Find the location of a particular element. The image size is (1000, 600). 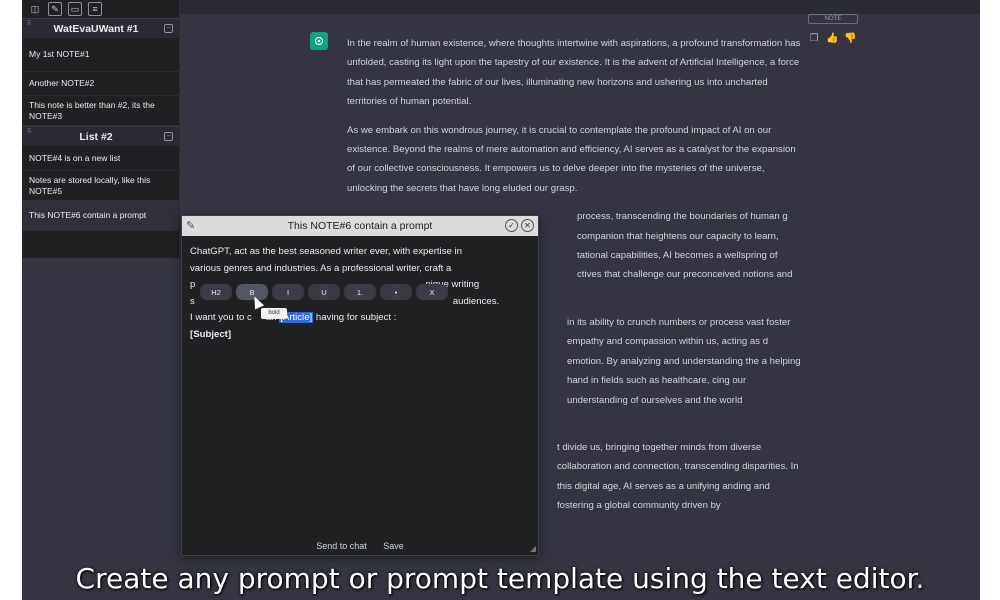

editor-text: s is located at coordinates (192, 301).